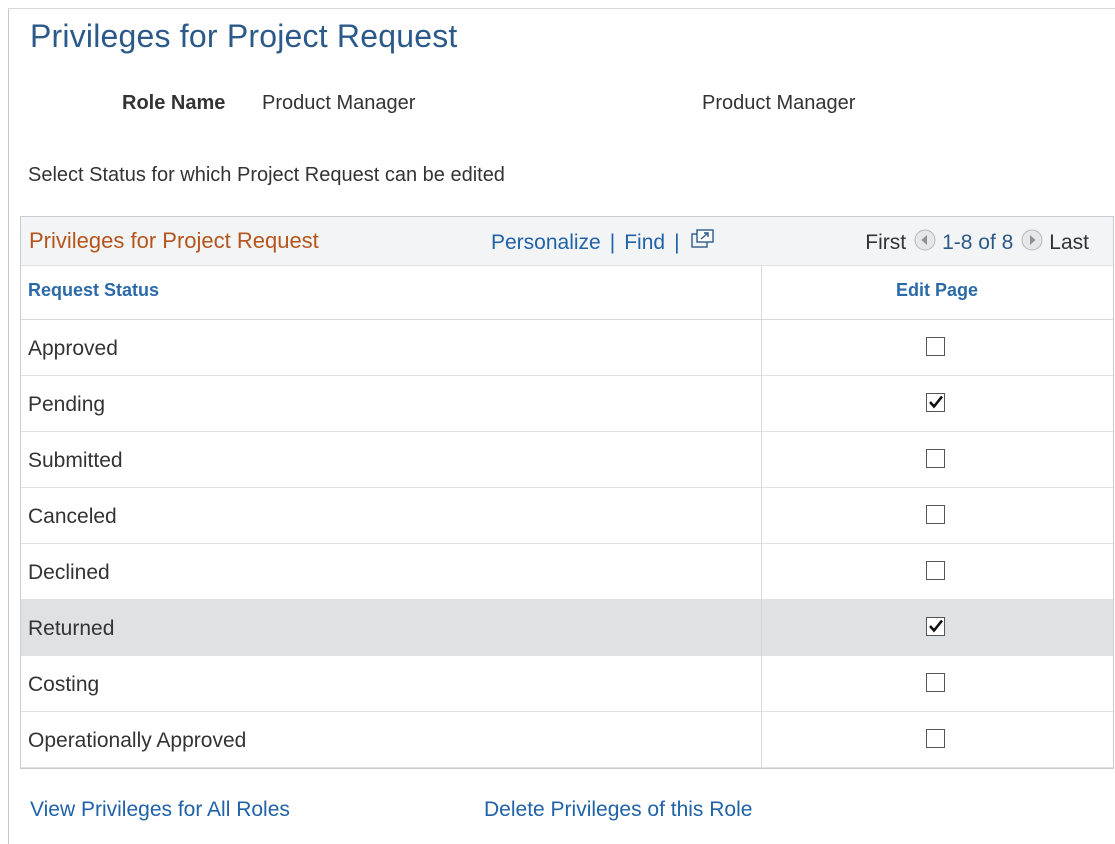 The image size is (1115, 844). What do you see at coordinates (546, 243) in the screenshot?
I see `personalize-link: Personalize` at bounding box center [546, 243].